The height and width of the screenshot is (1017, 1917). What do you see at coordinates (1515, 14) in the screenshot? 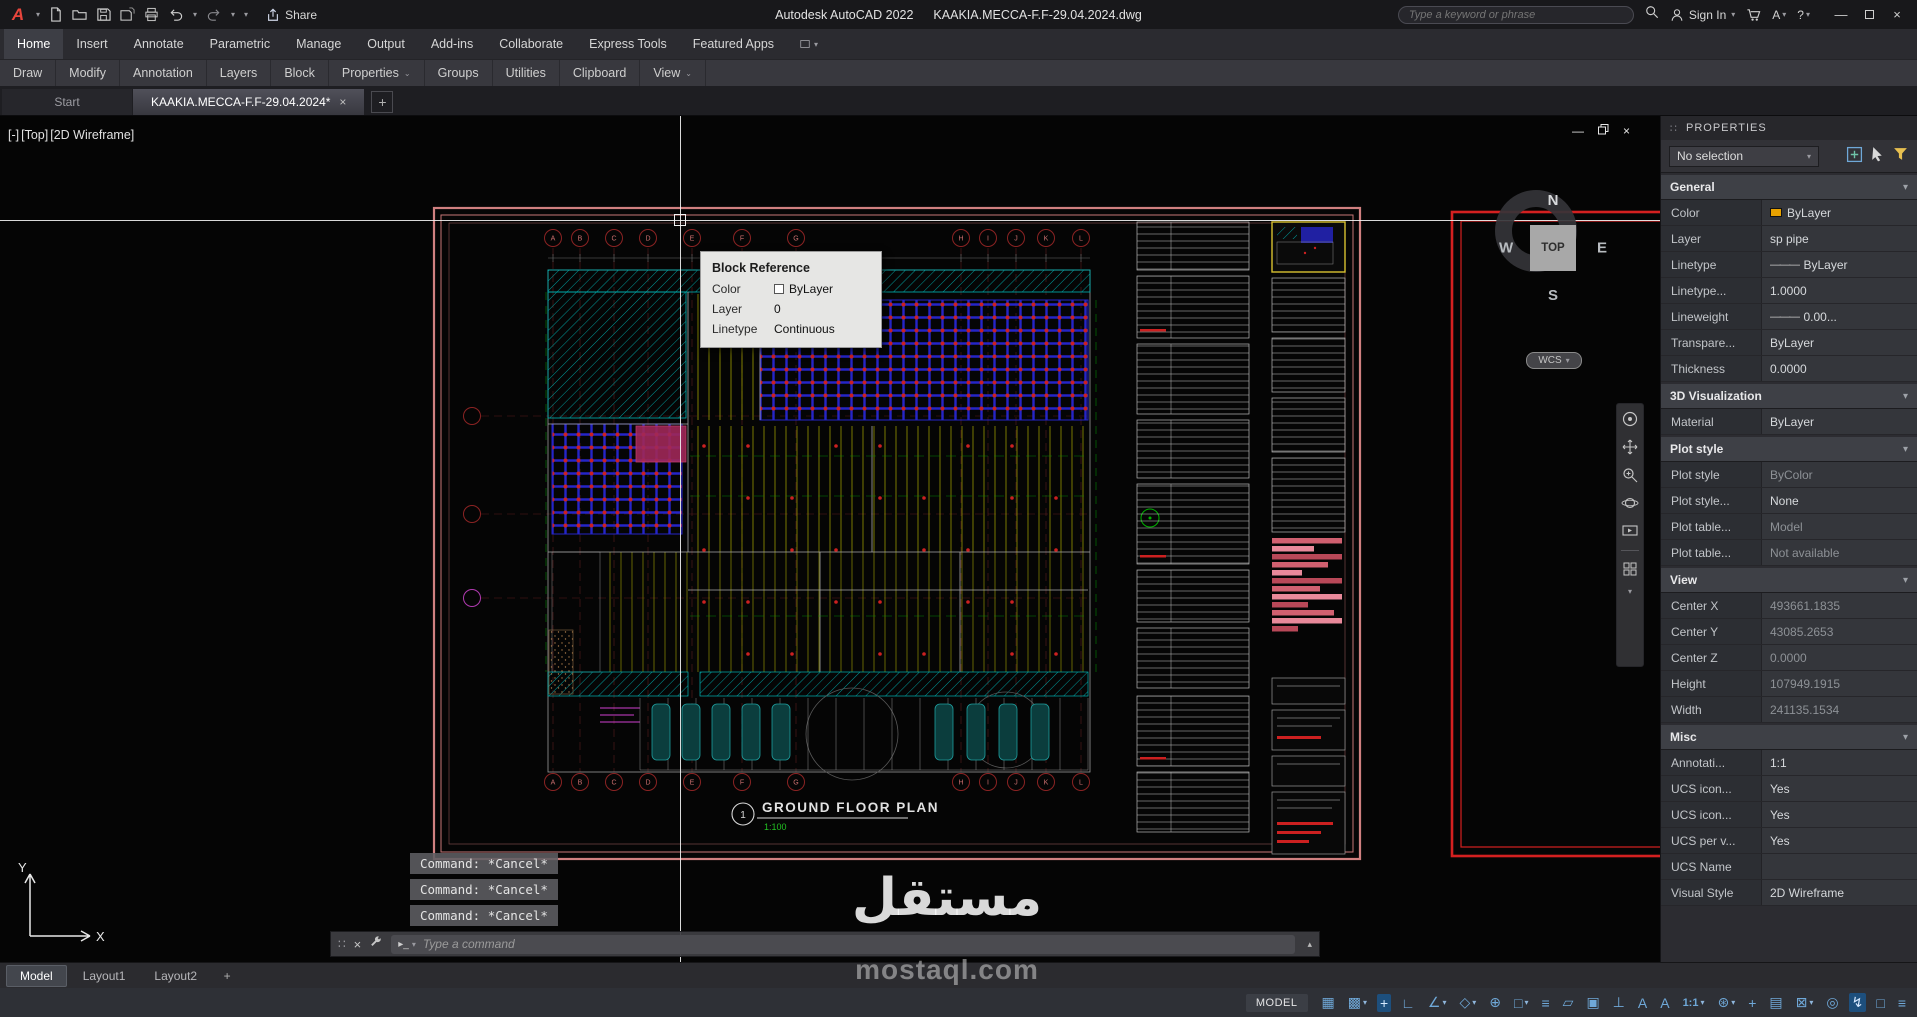
I see `search-input` at bounding box center [1515, 14].